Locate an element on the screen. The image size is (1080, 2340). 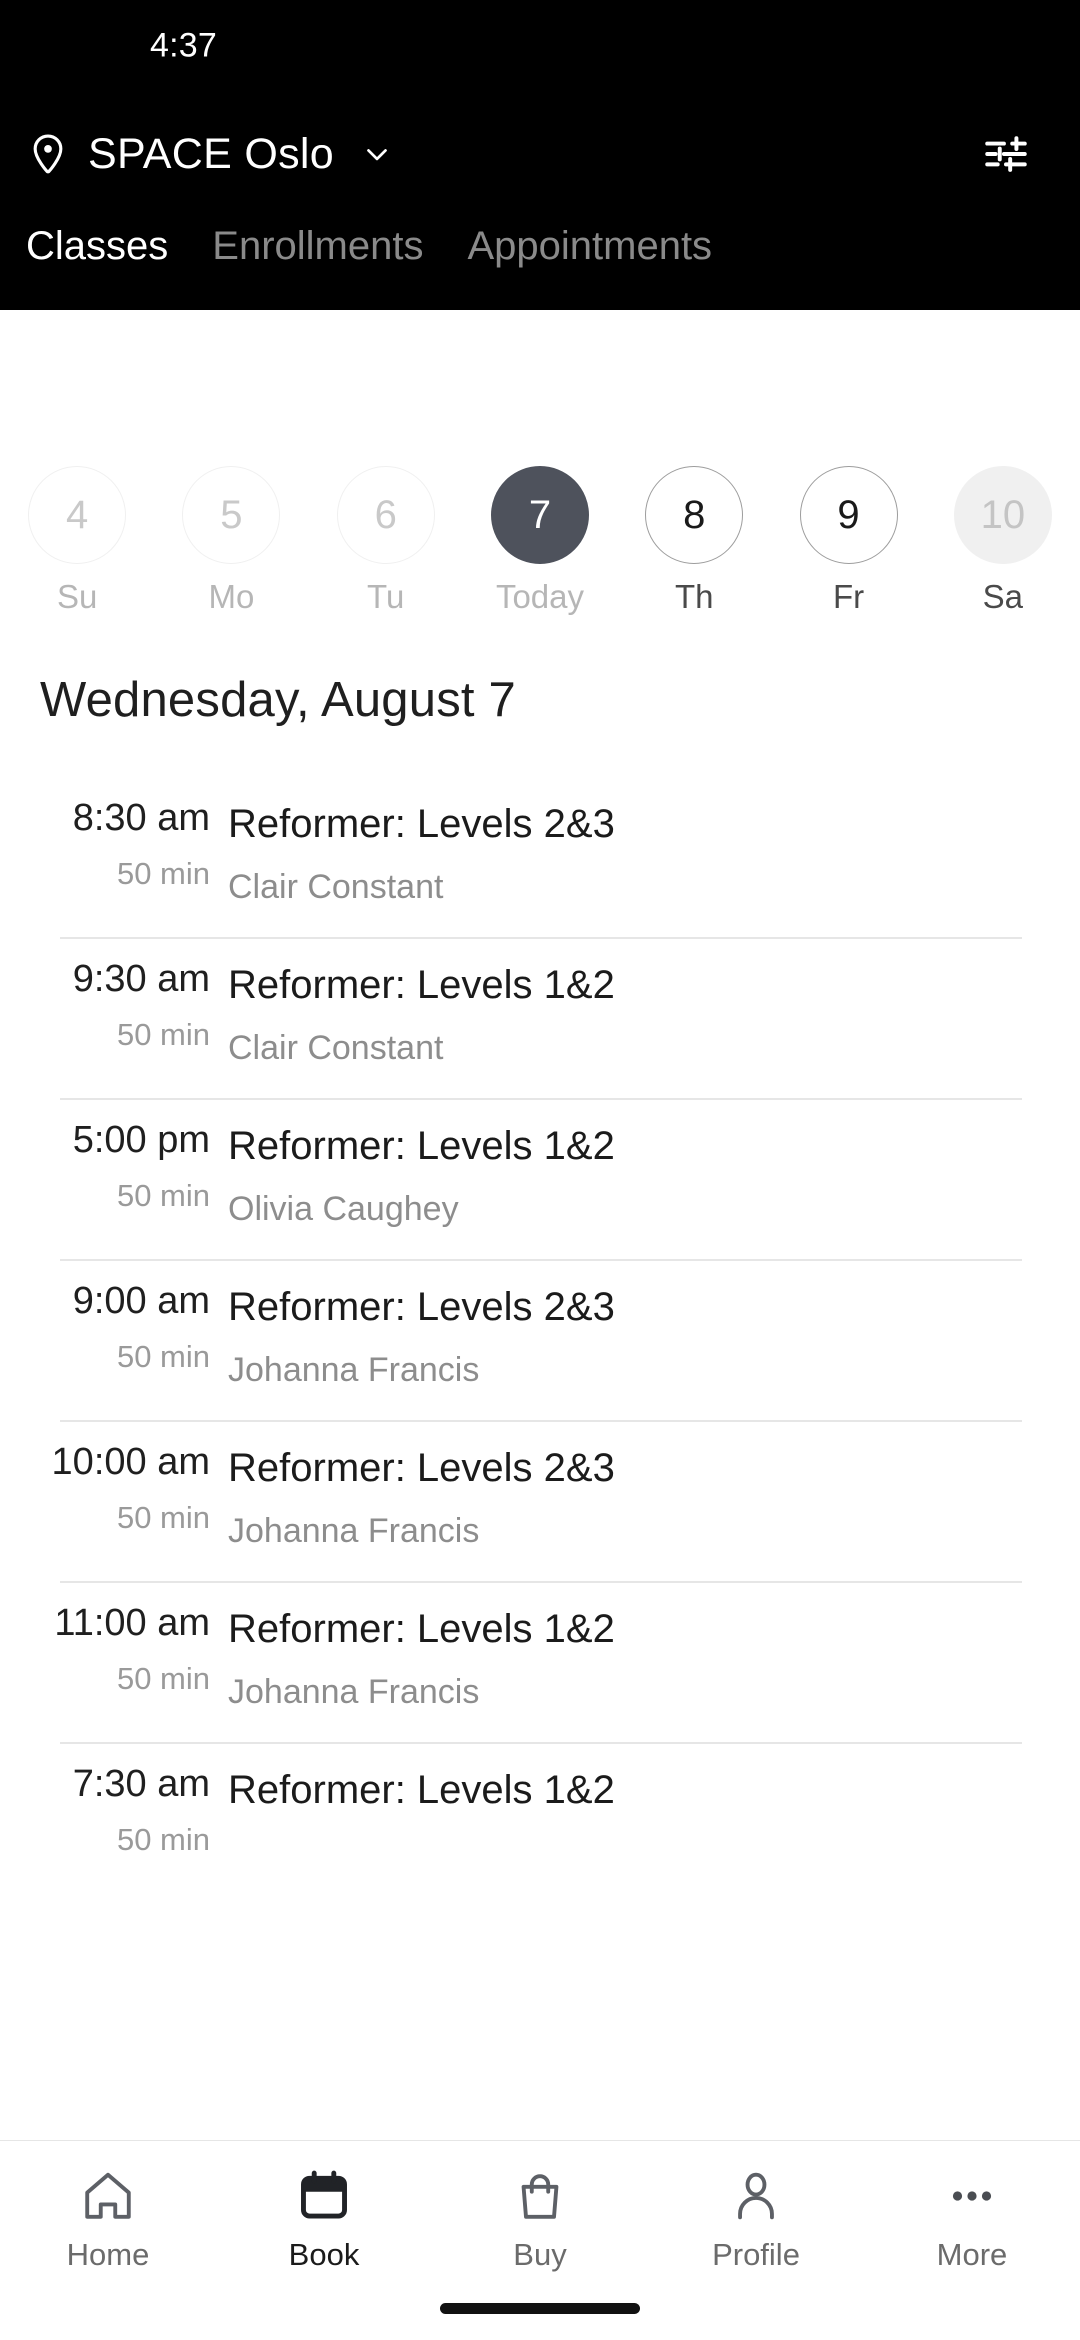
class-info-column: Reformer: Levels 1&2 Clair Constant is located at coordinates (654, 1013).